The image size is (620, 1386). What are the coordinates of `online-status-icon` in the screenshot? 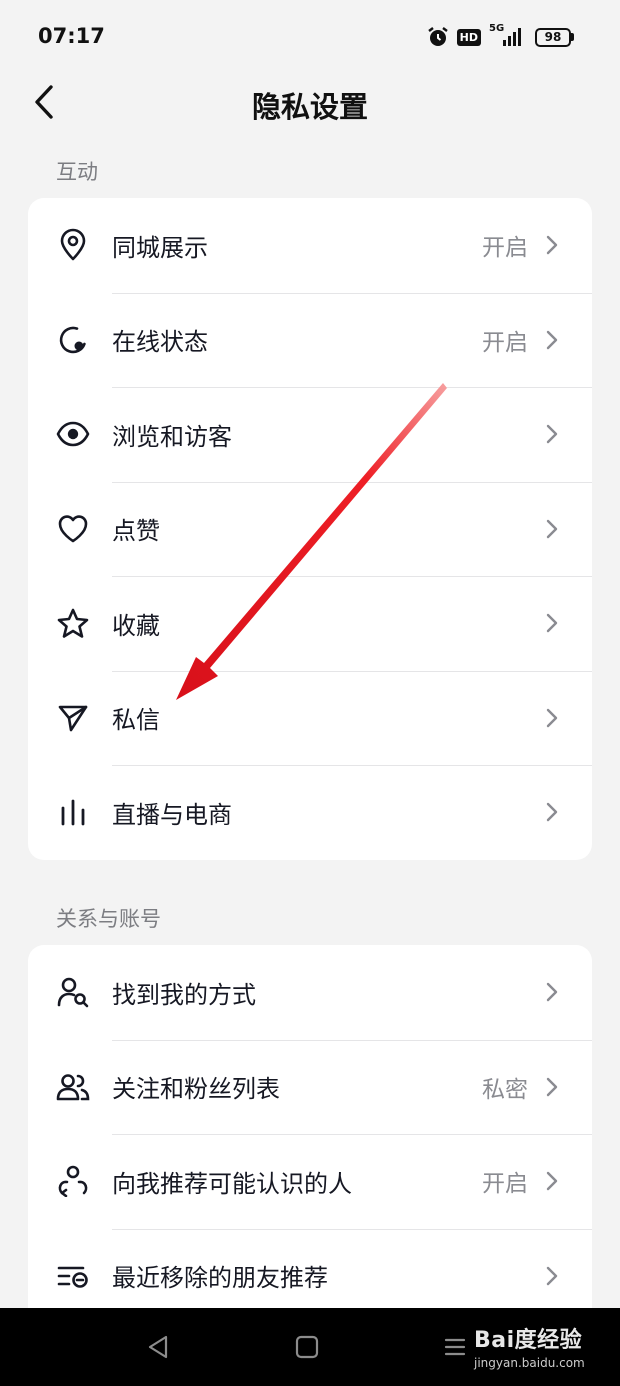 It's located at (73, 340).